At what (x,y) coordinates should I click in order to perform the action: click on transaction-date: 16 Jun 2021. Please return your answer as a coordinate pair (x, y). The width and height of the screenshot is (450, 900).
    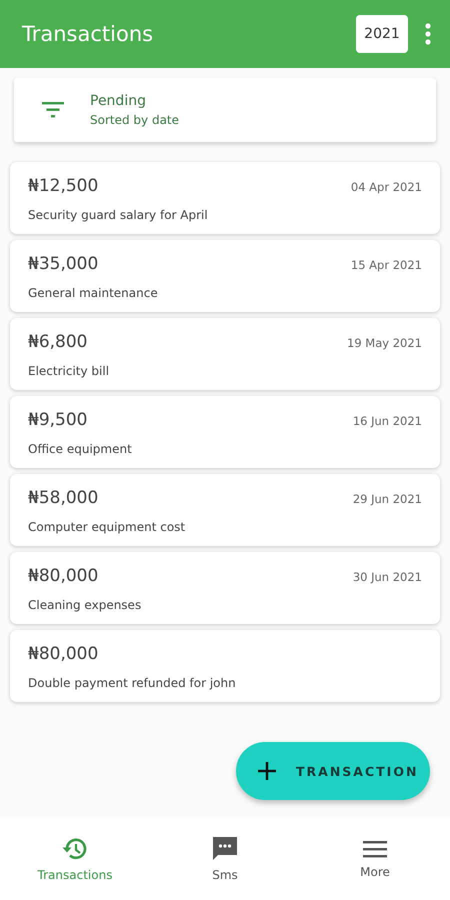
    Looking at the image, I should click on (387, 421).